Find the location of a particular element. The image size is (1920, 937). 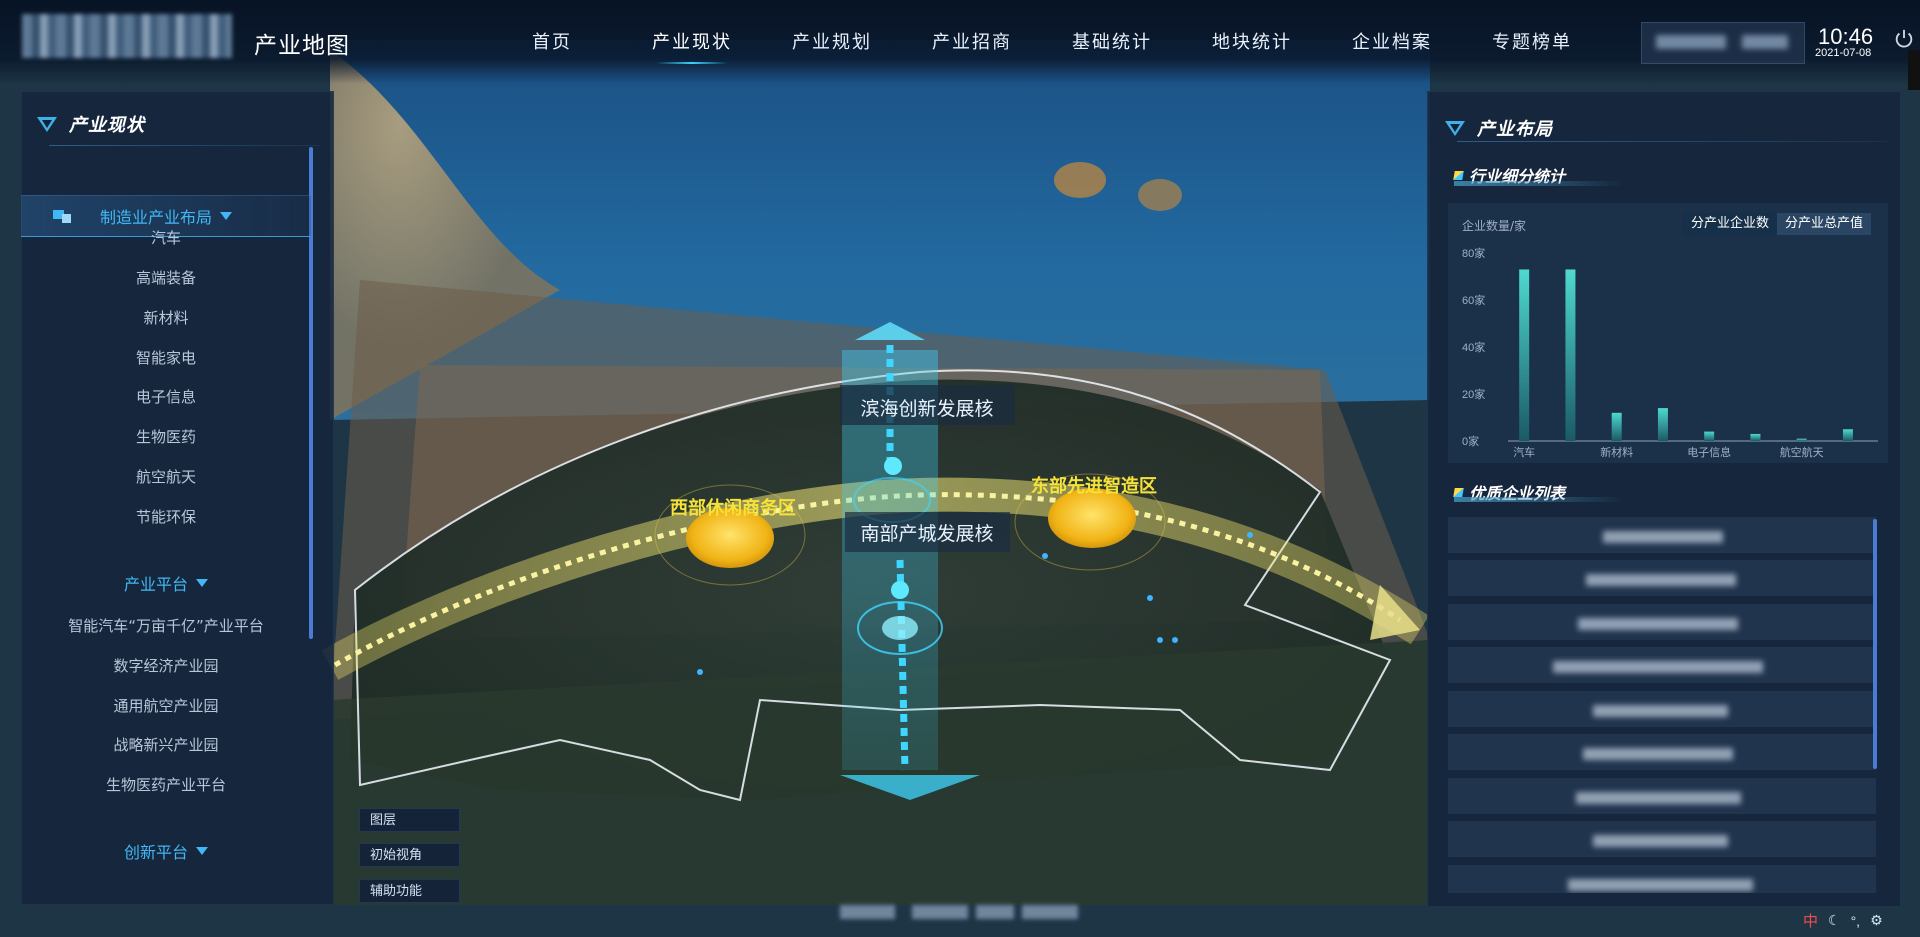

nav-special-rankings: 专题榜单 is located at coordinates (1532, 41).